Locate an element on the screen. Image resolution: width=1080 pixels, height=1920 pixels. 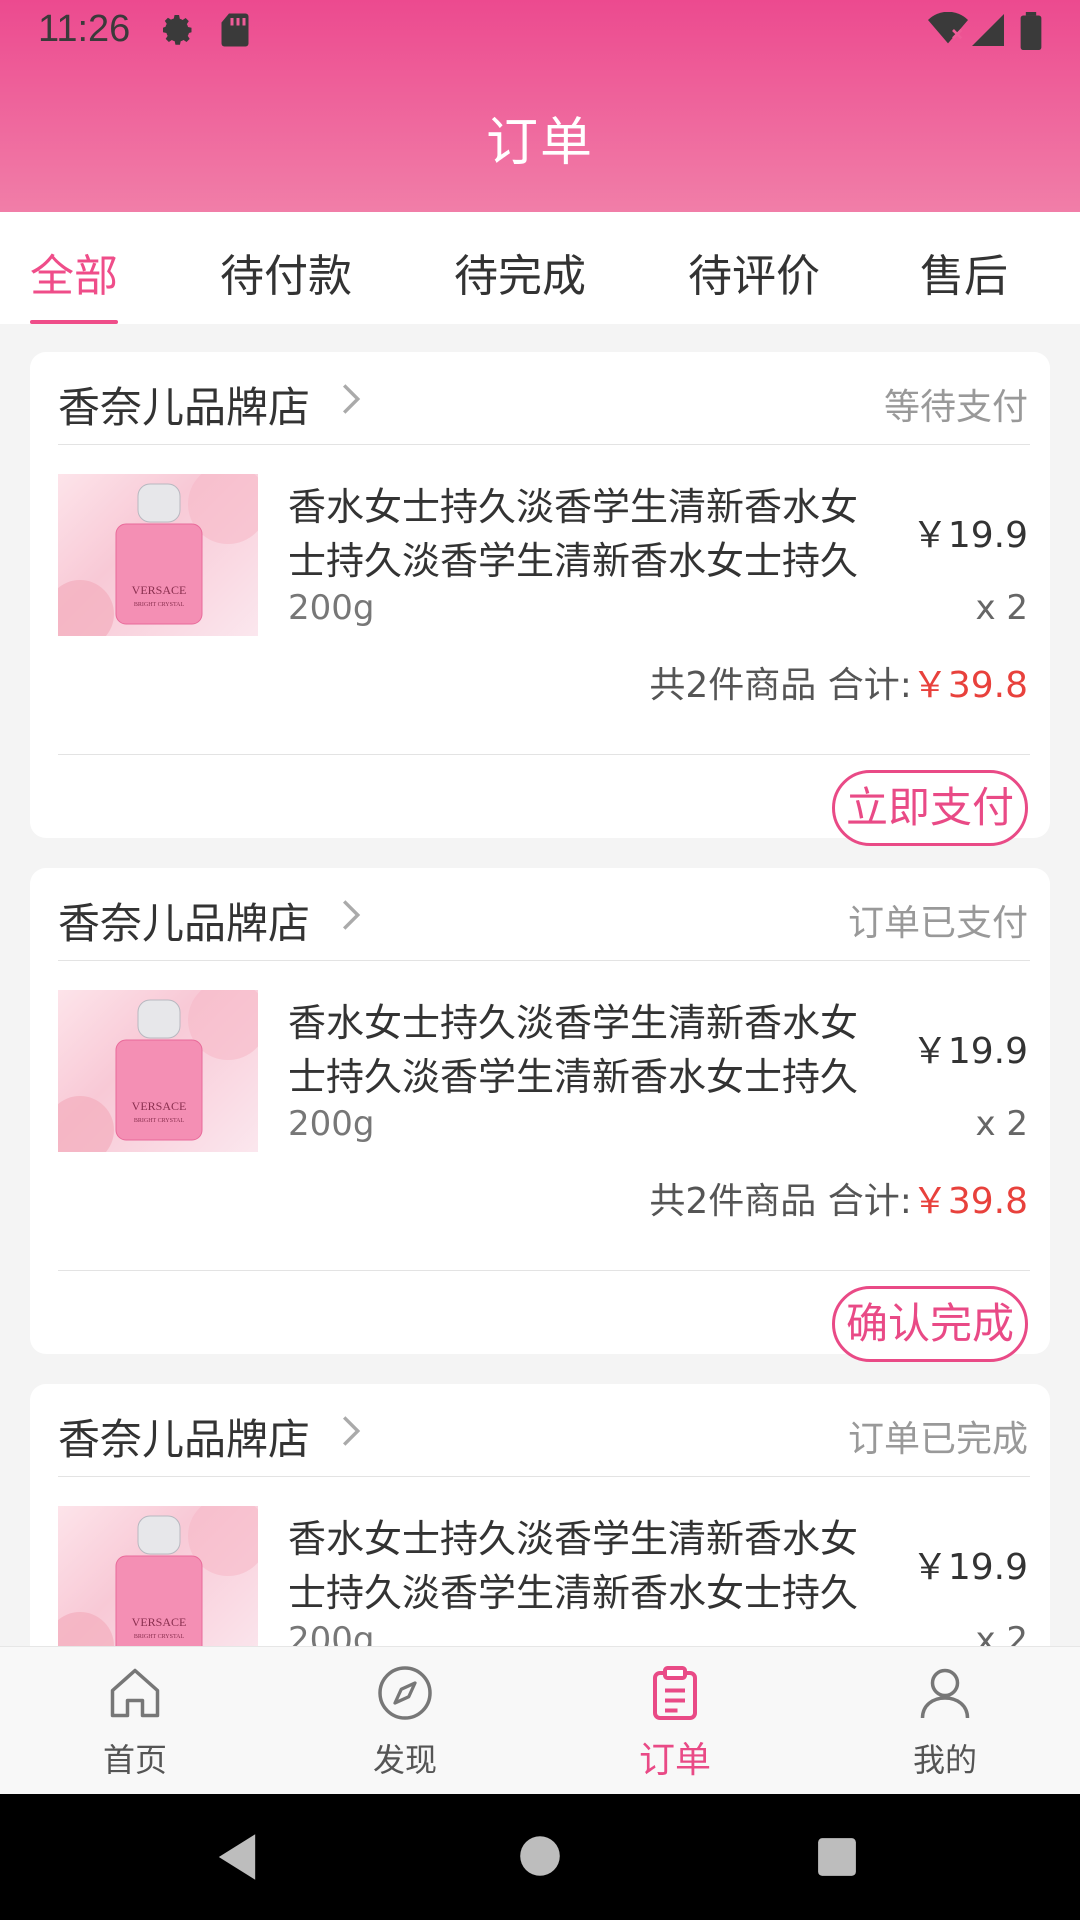
tab-pending-completion: 待完成 is located at coordinates (520, 272).